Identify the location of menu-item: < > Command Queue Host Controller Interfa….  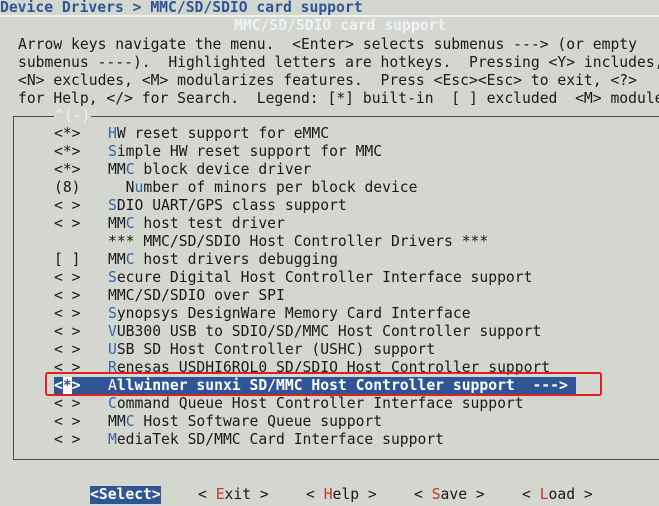
(315, 404).